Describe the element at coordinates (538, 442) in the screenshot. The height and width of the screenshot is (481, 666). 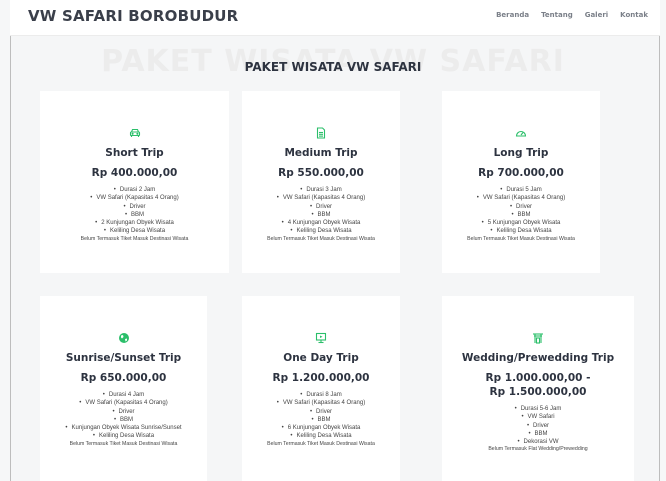
I see `feature-item: Dekorasi VW` at that location.